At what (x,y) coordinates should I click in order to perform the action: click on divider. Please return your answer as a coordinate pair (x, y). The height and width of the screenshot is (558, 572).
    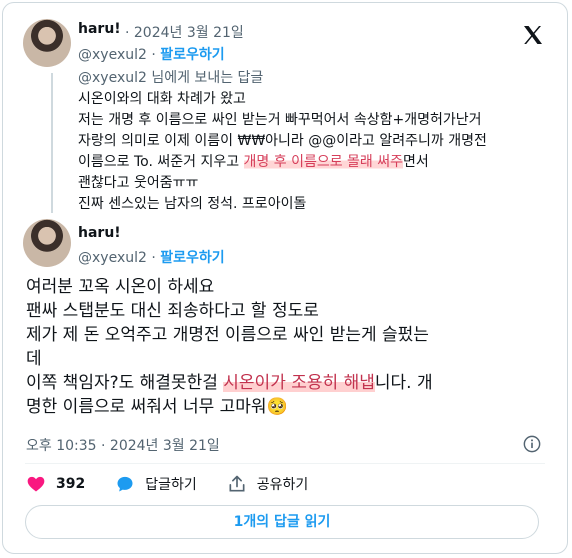
    Looking at the image, I should click on (285, 463).